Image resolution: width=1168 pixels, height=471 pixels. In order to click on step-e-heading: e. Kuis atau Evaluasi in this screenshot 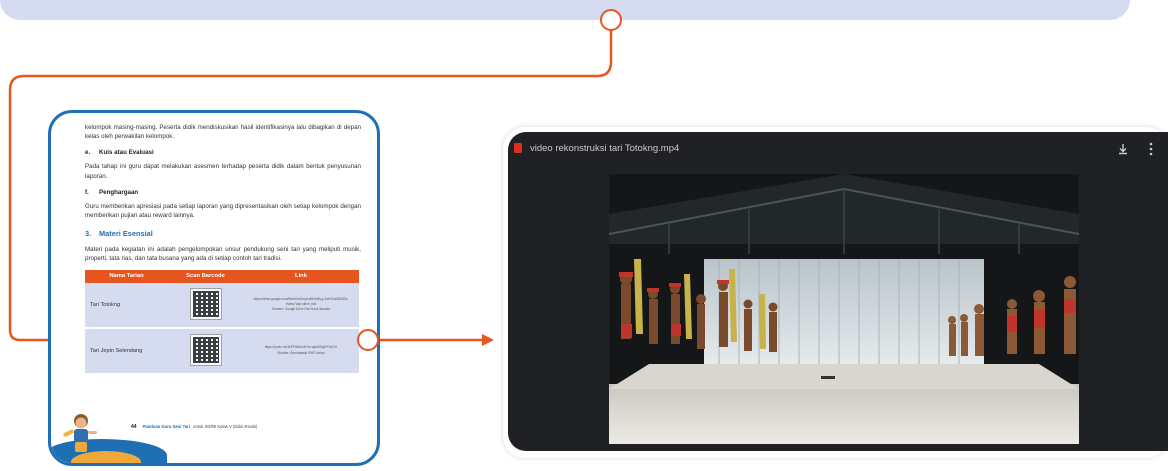, I will do `click(223, 152)`.